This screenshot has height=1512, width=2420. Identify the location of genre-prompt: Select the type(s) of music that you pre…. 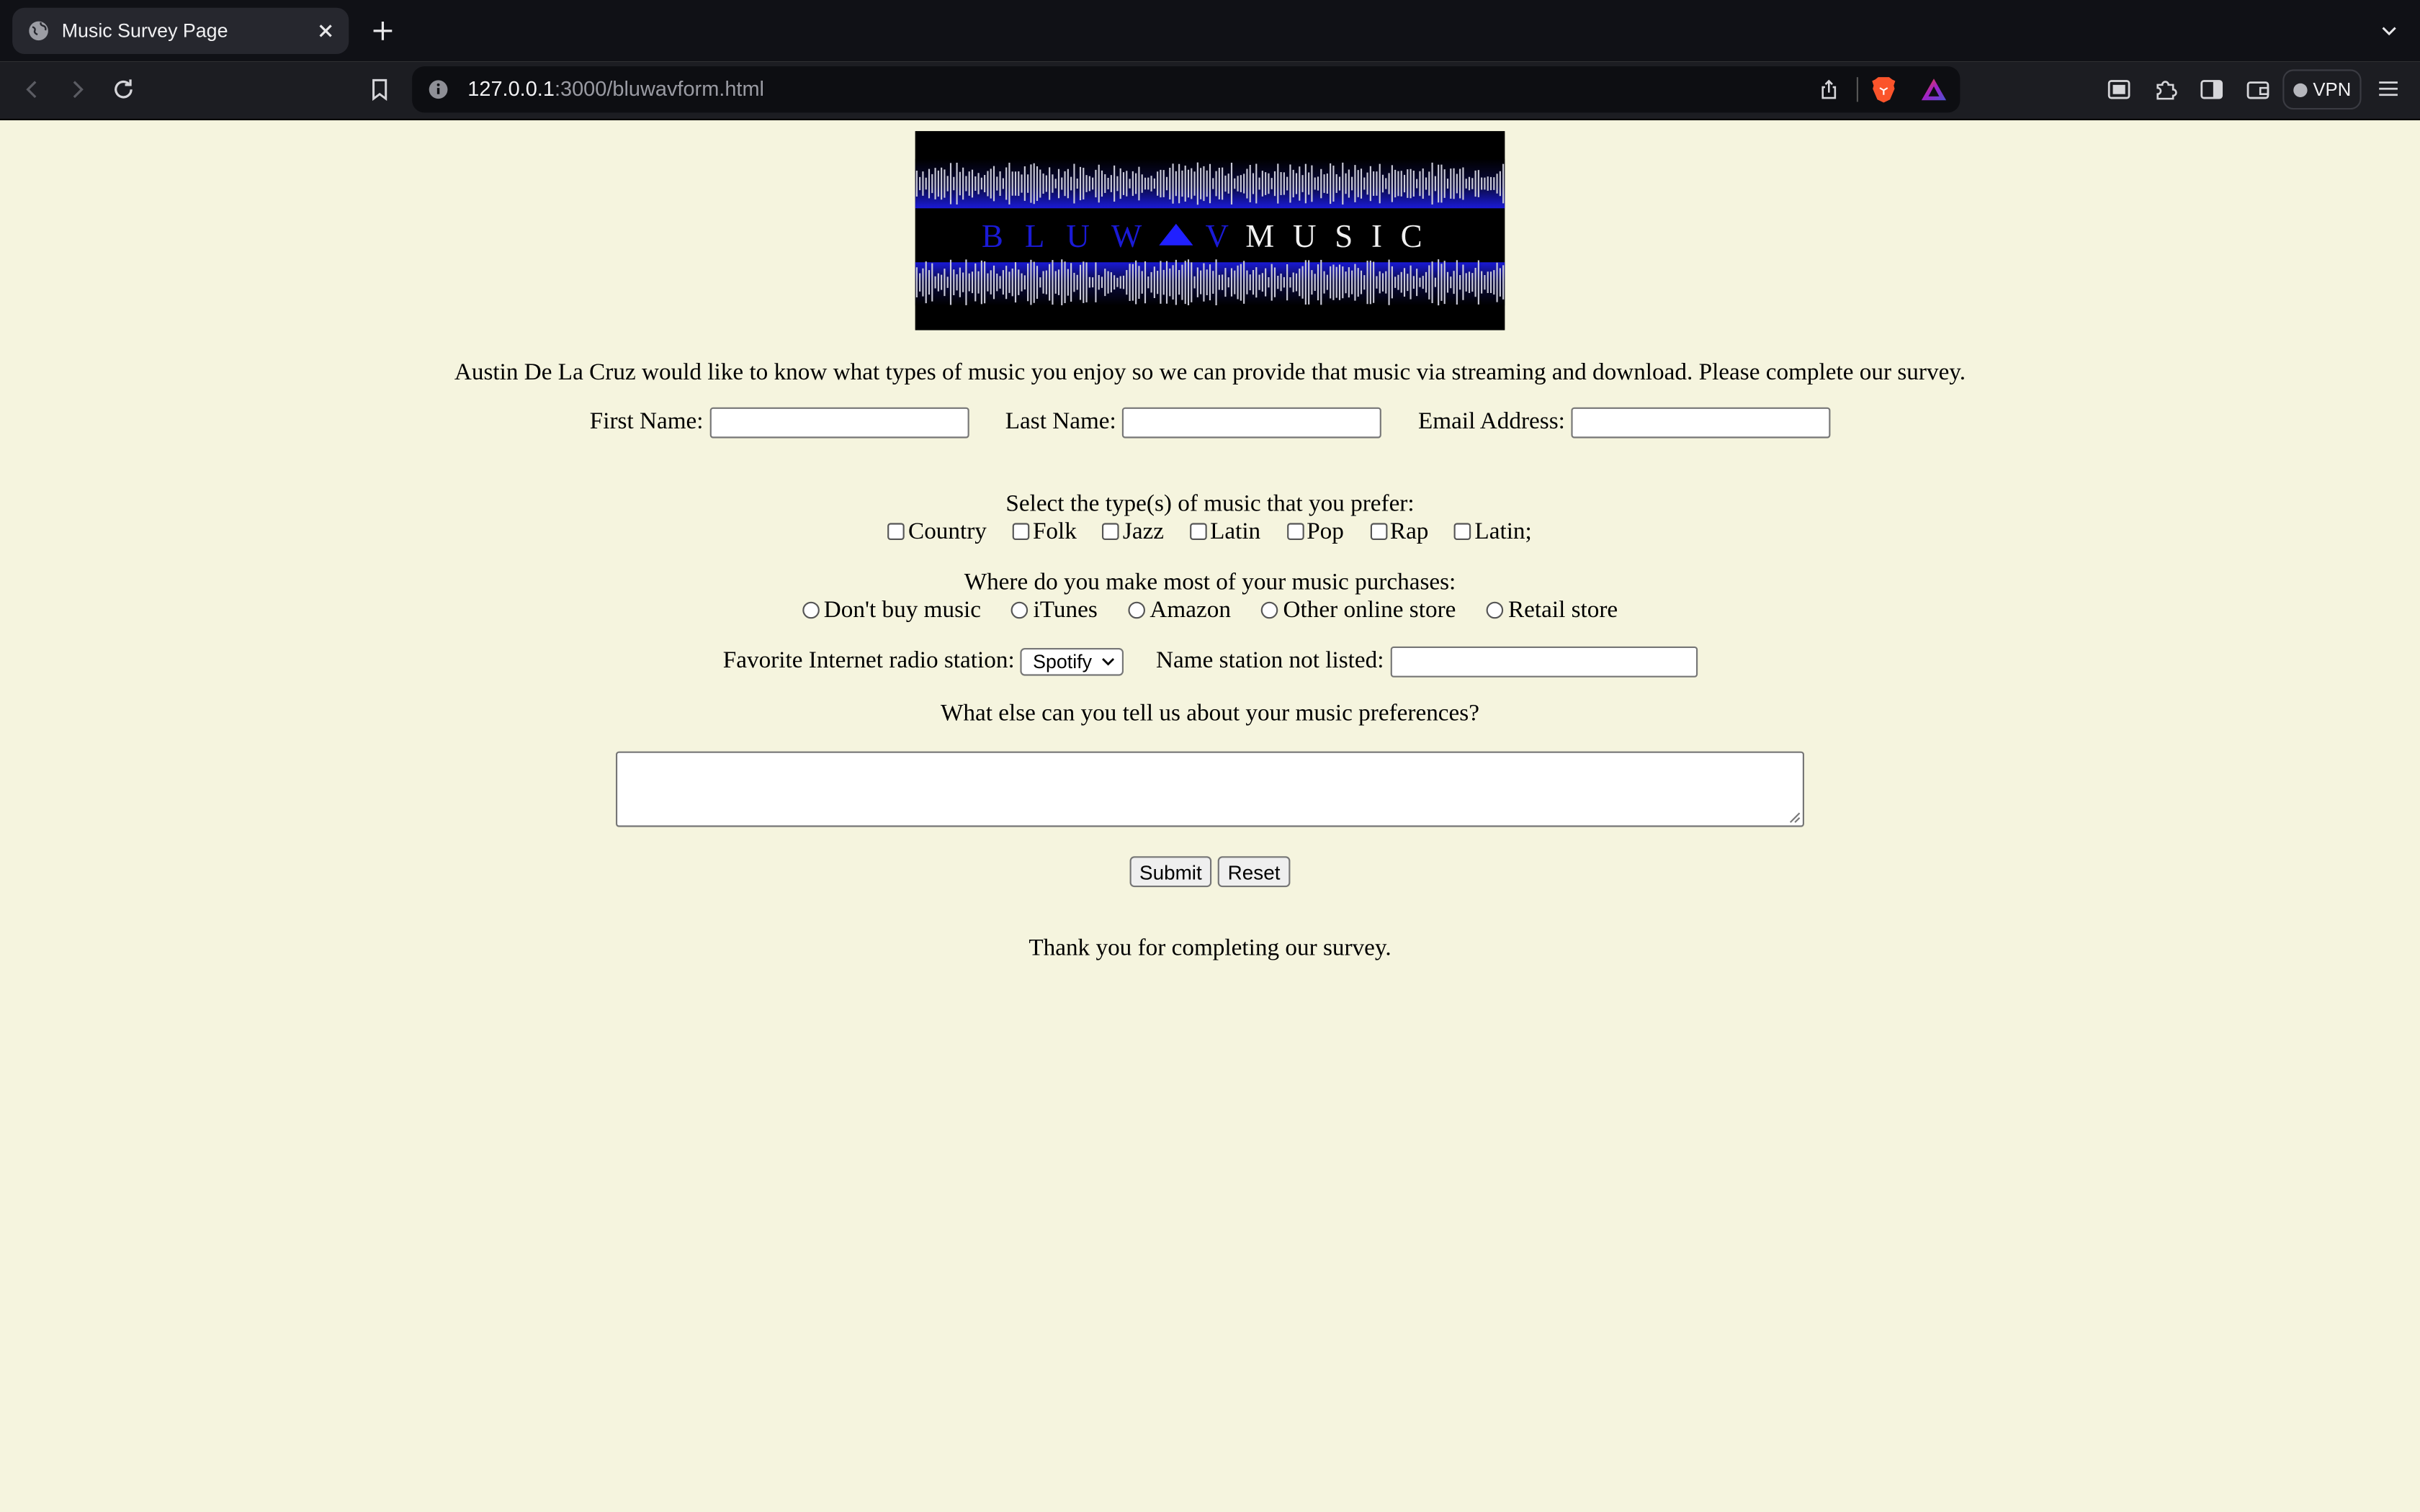
(1210, 503).